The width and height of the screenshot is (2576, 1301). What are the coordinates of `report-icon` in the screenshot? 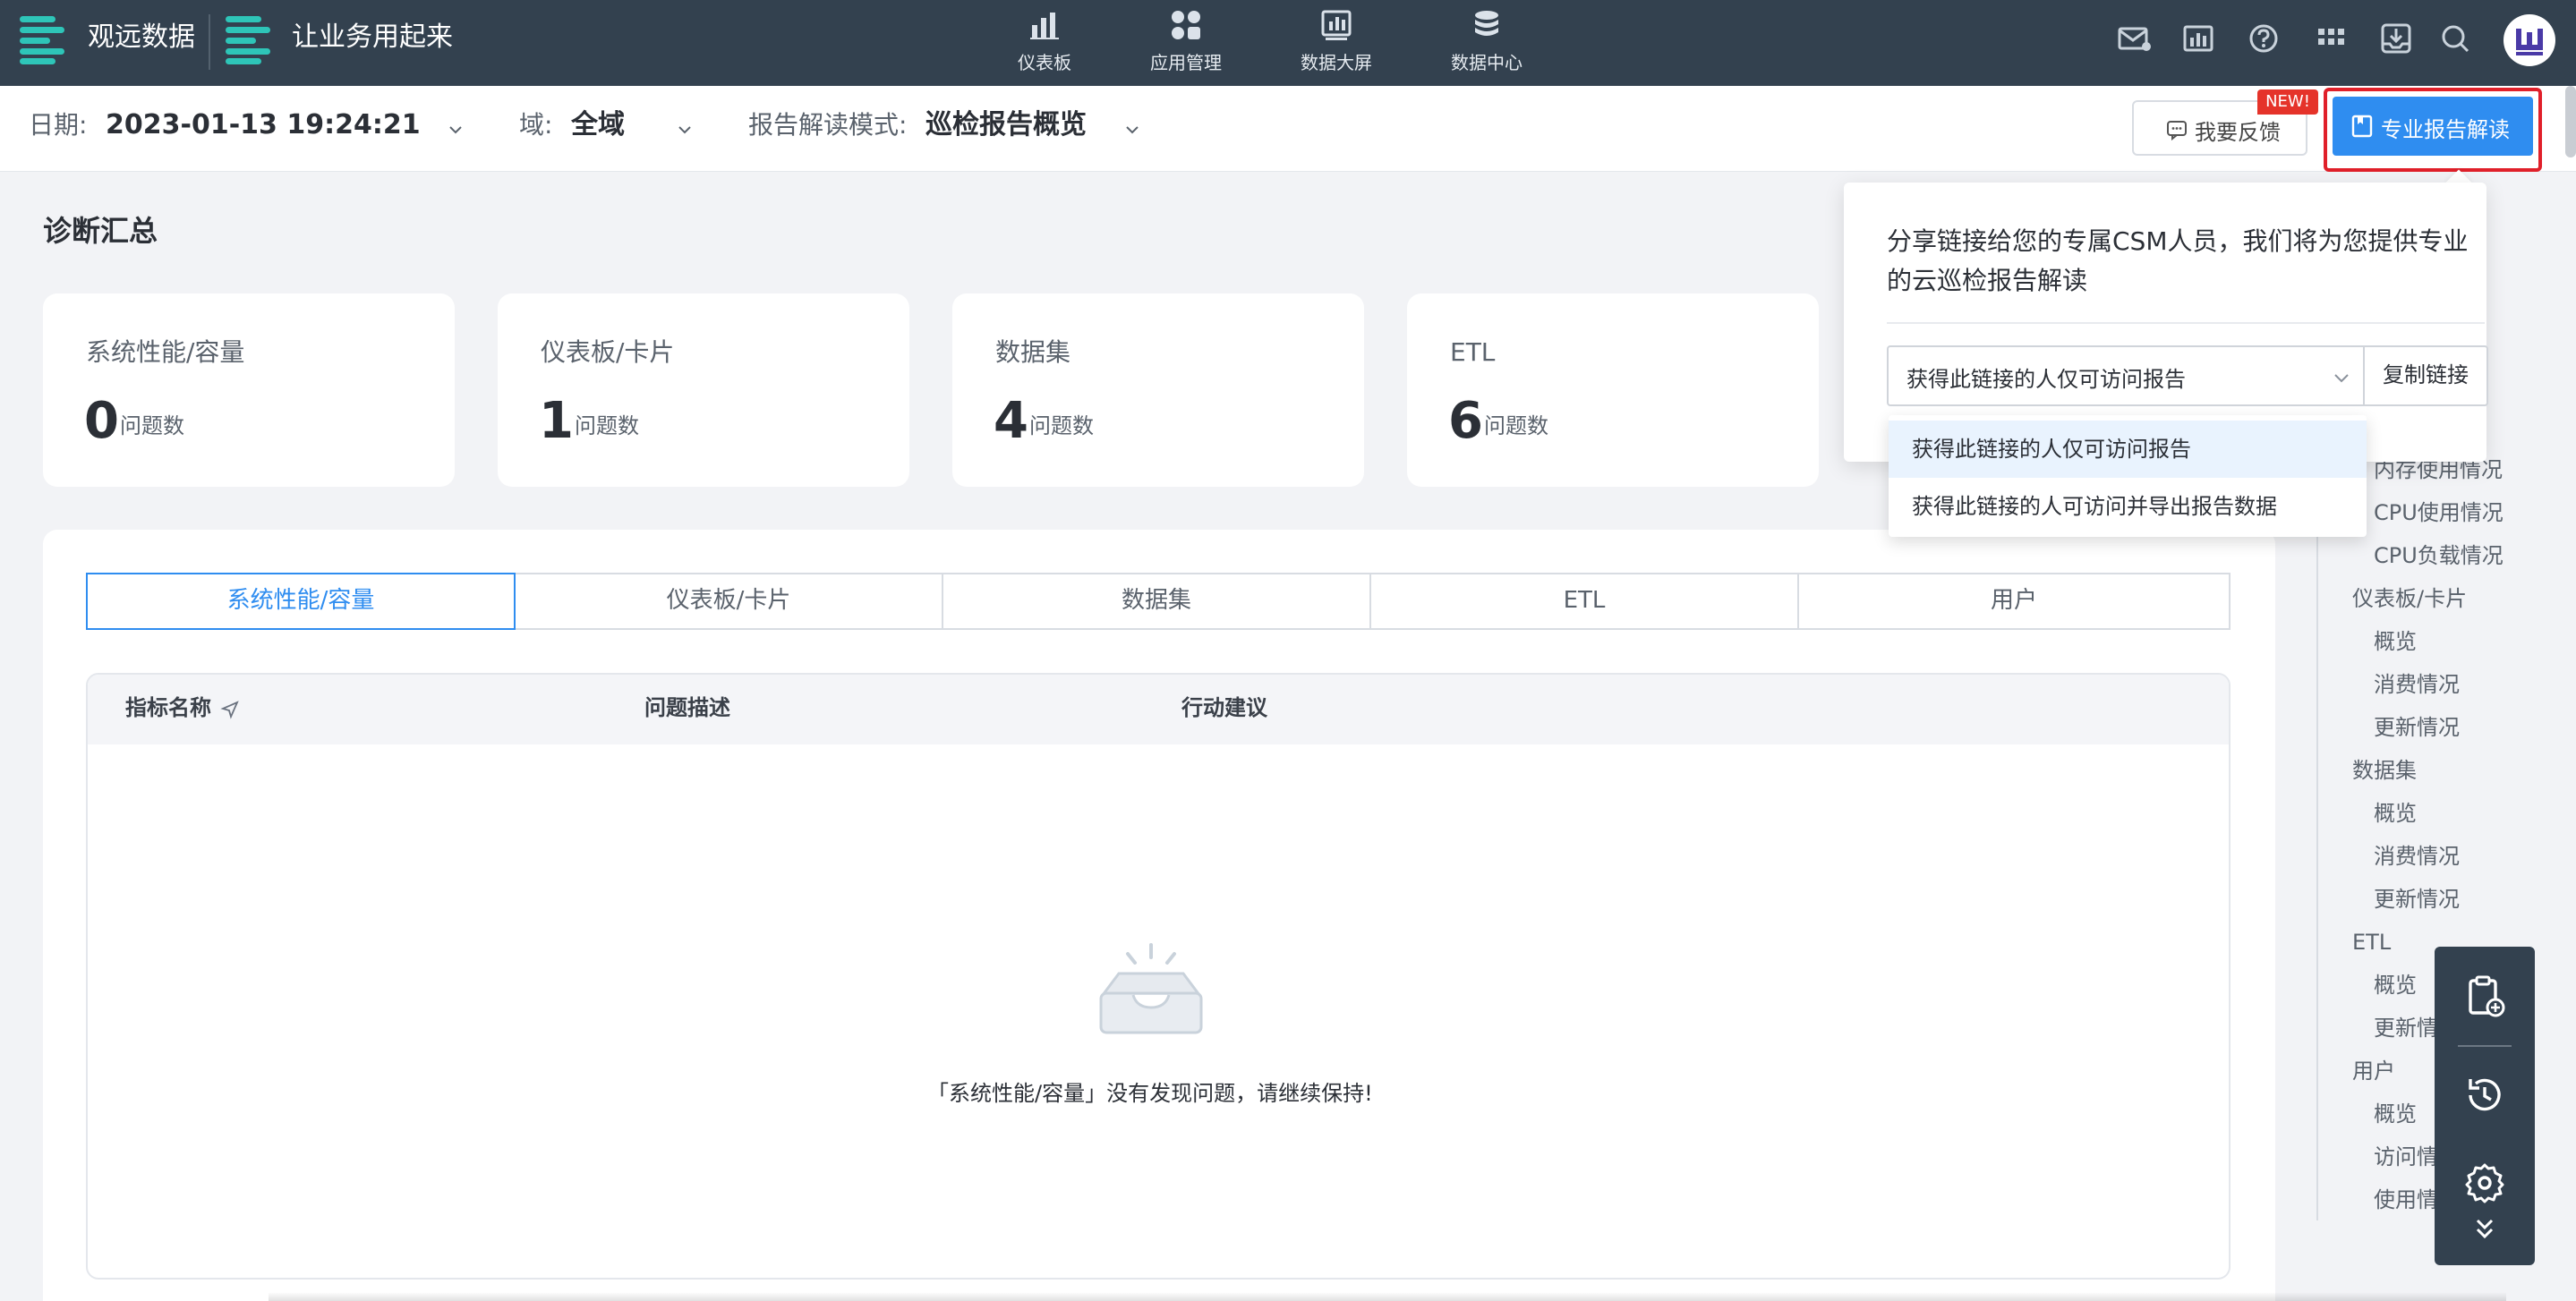 It's located at (2199, 38).